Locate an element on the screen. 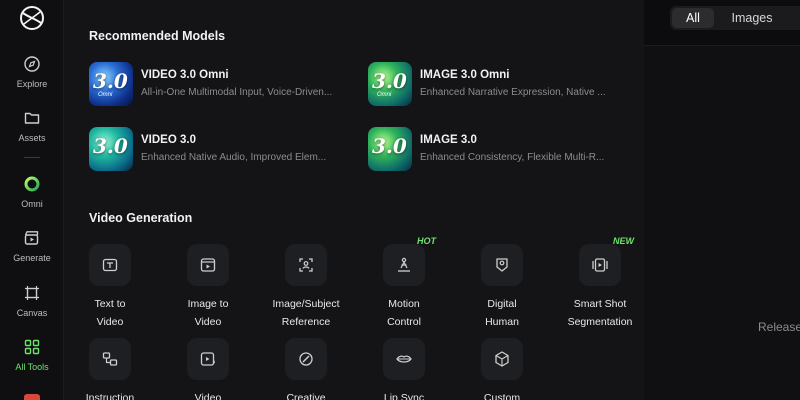 The width and height of the screenshot is (800, 400). tool-label-line1: Video is located at coordinates (208, 396).